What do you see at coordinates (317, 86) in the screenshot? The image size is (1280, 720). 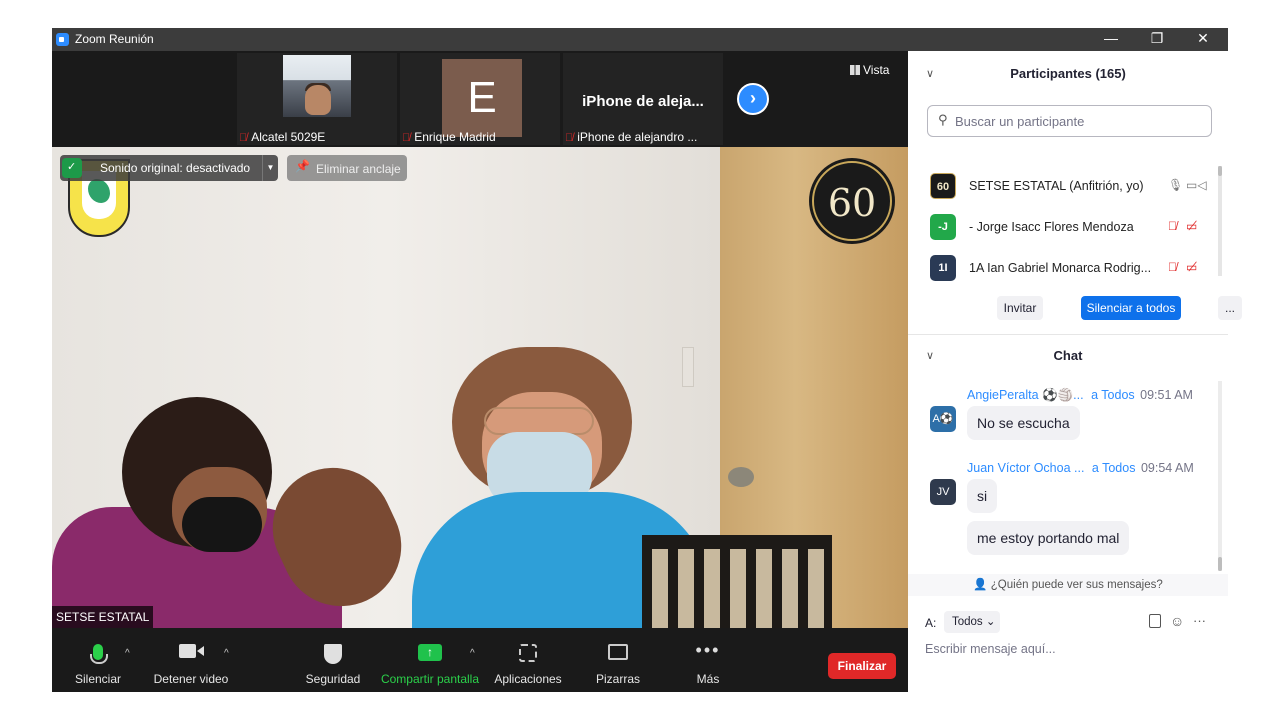 I see `participant-video` at bounding box center [317, 86].